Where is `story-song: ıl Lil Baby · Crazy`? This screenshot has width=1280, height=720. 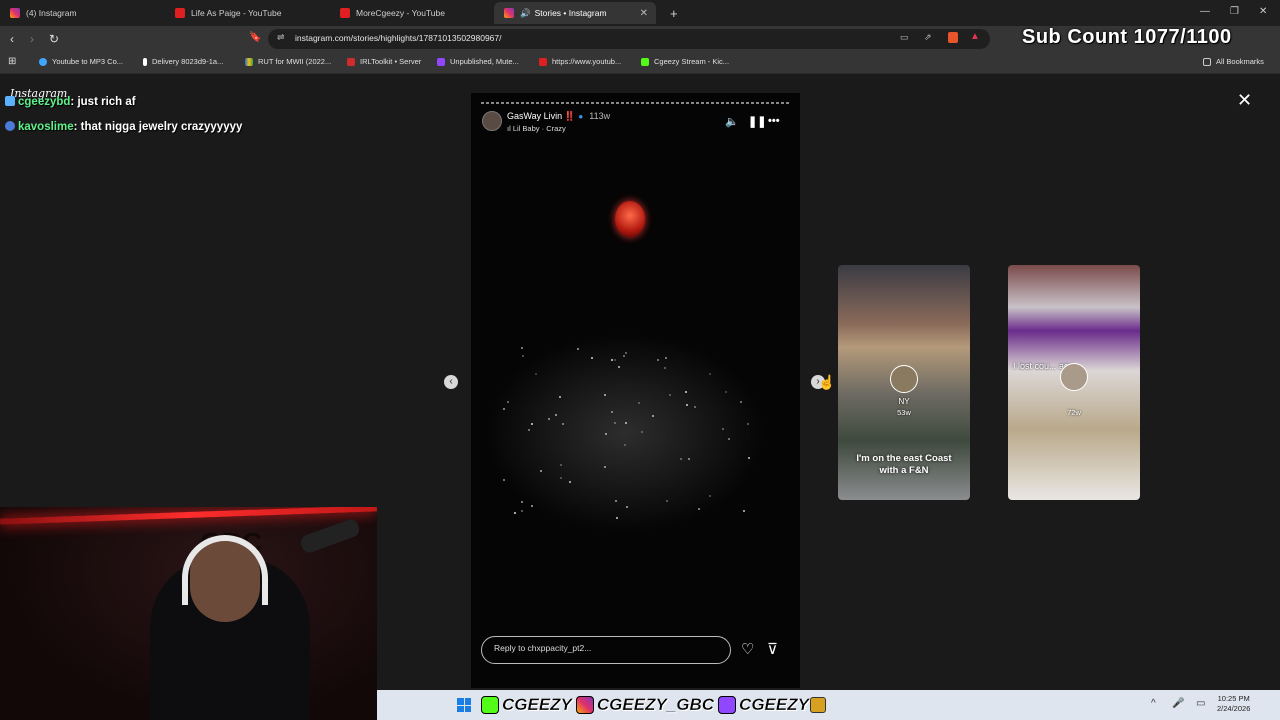
story-song: ıl Lil Baby · Crazy is located at coordinates (536, 128).